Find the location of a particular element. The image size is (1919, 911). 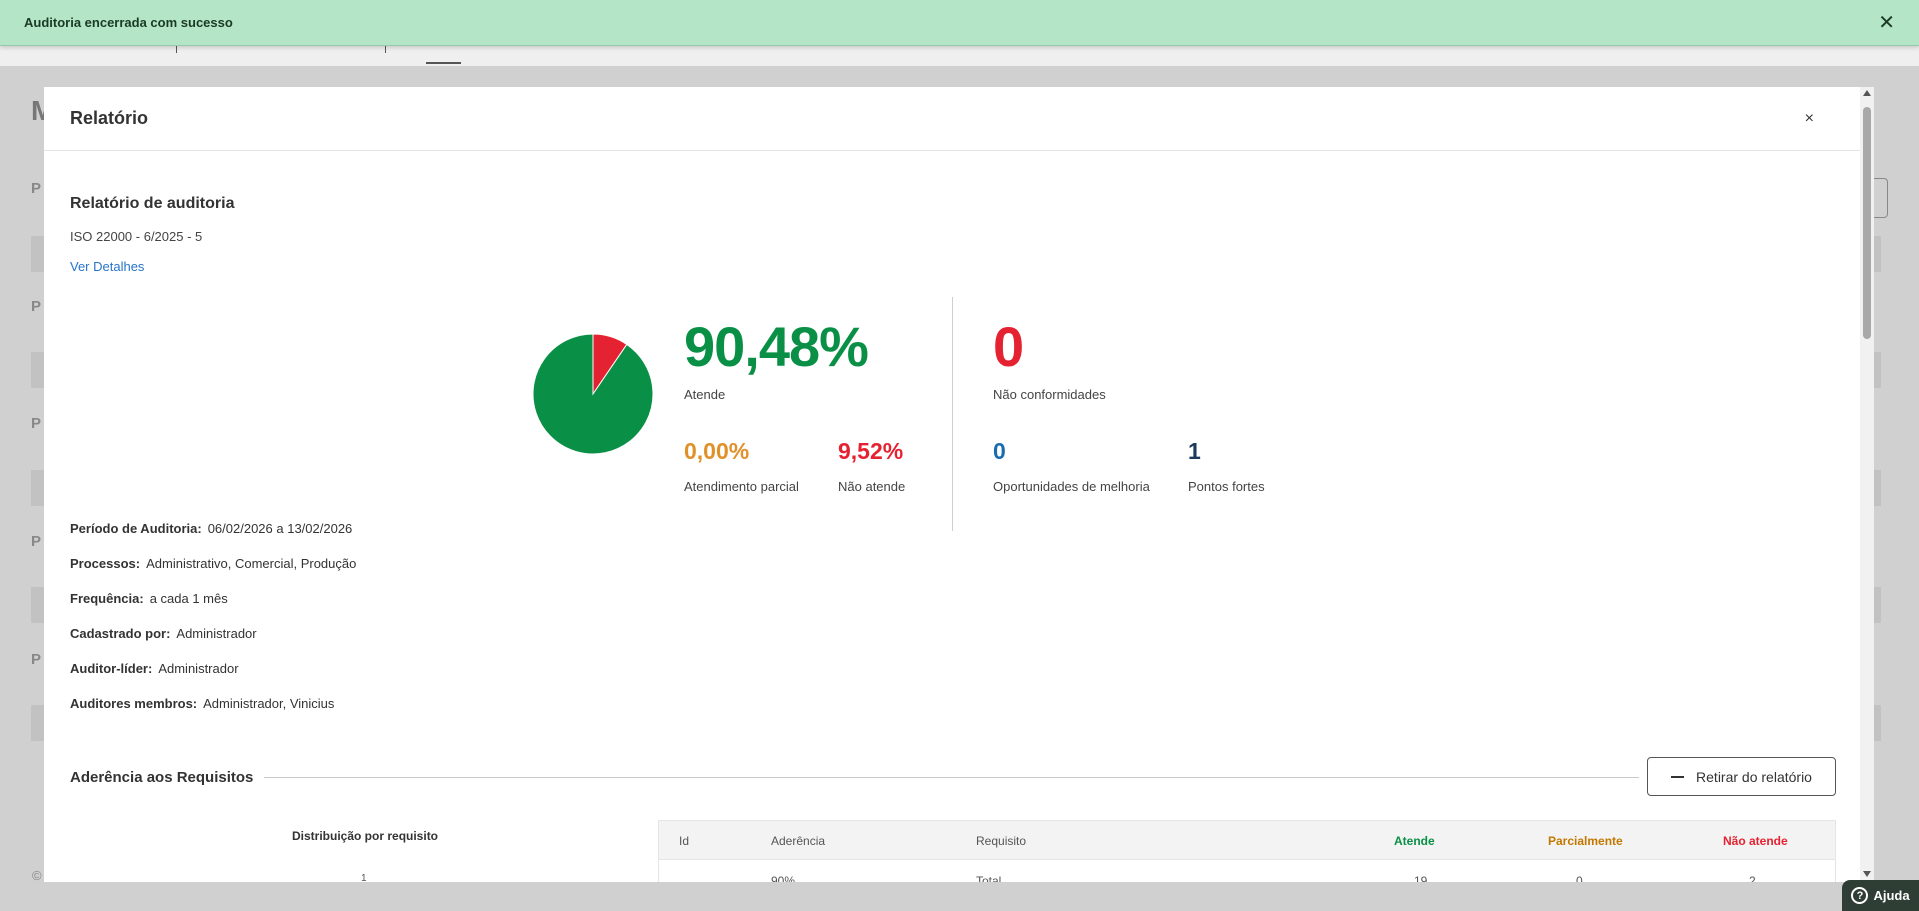

success-toast: Auditoria encerrada com sucesso ✕ is located at coordinates (959, 23).